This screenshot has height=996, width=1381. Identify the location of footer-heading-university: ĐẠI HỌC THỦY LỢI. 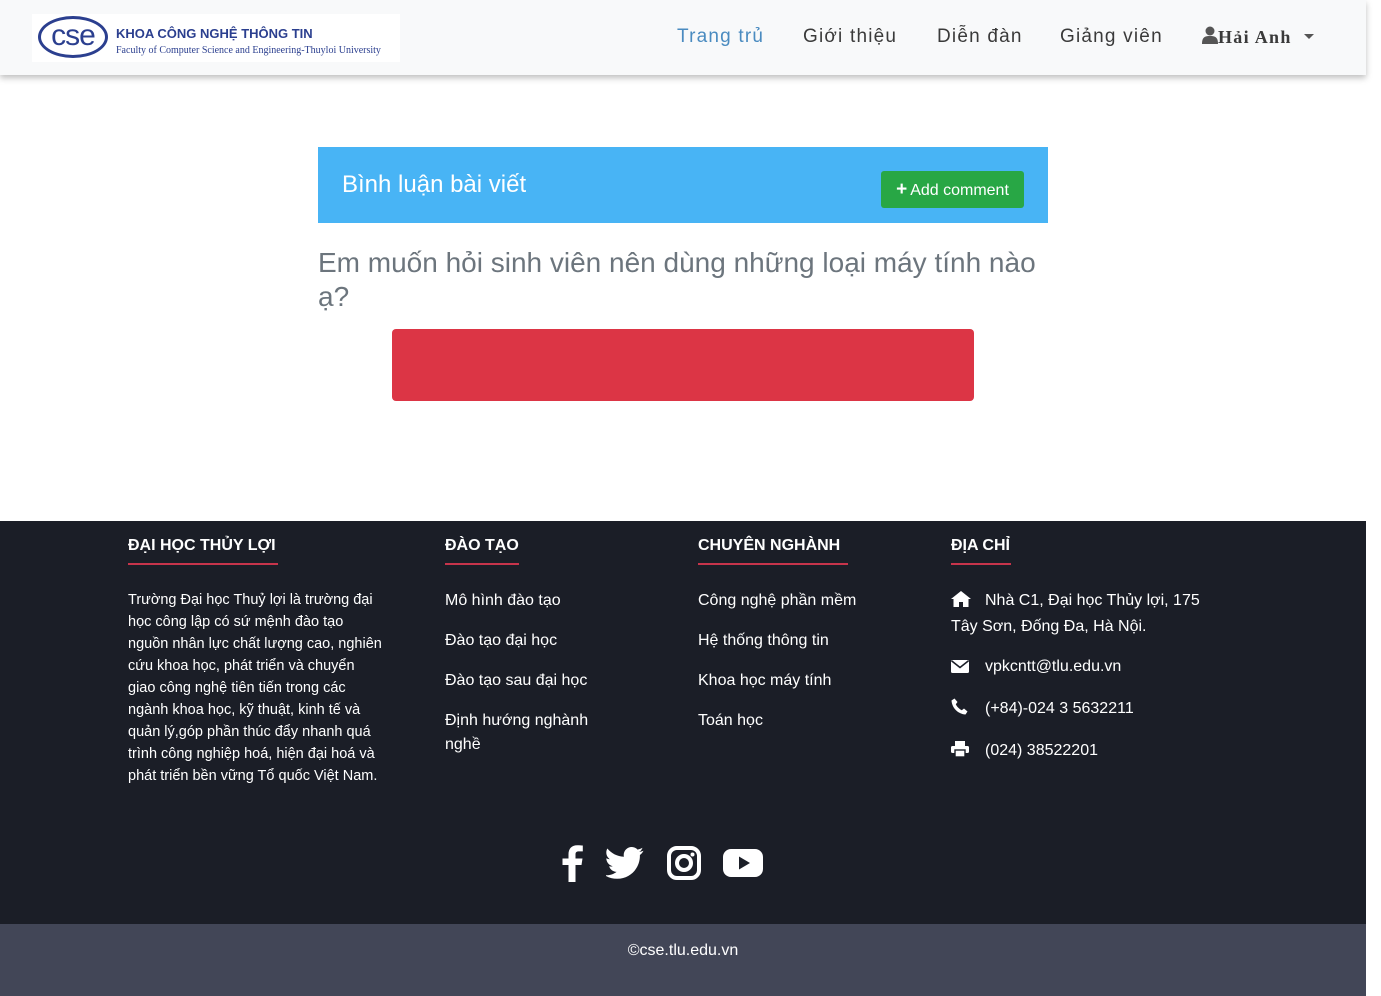
(202, 545).